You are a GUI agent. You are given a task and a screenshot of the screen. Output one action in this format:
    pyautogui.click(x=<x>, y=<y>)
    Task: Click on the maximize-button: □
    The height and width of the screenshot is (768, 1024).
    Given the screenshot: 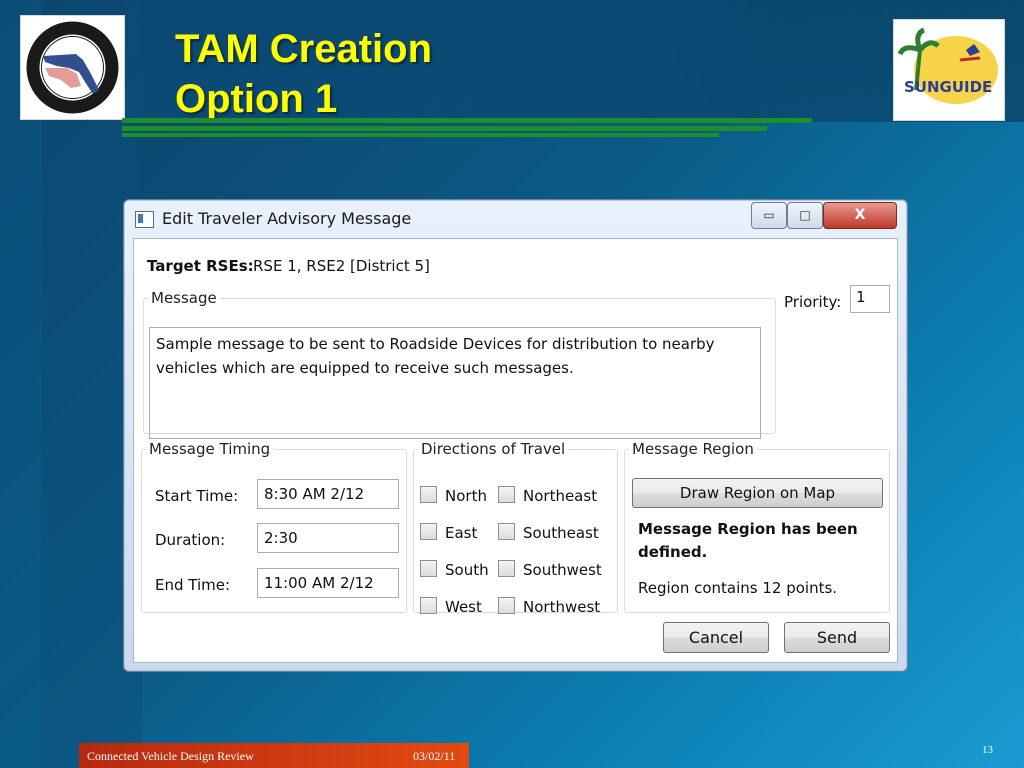 What is the action you would take?
    pyautogui.click(x=805, y=215)
    